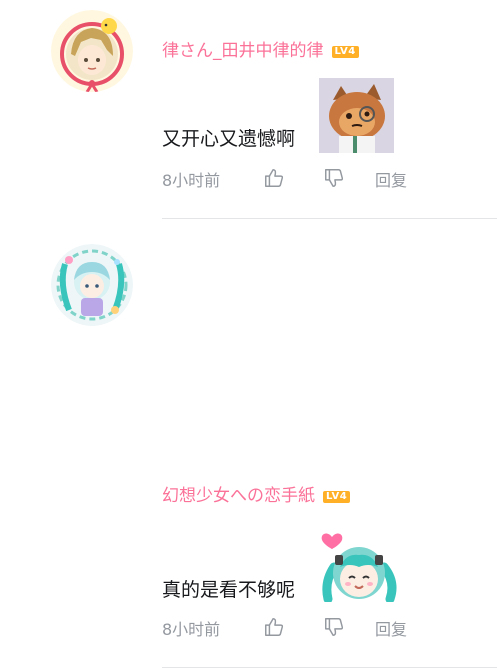  What do you see at coordinates (229, 139) in the screenshot?
I see `comment-text: 又开心又遗憾啊` at bounding box center [229, 139].